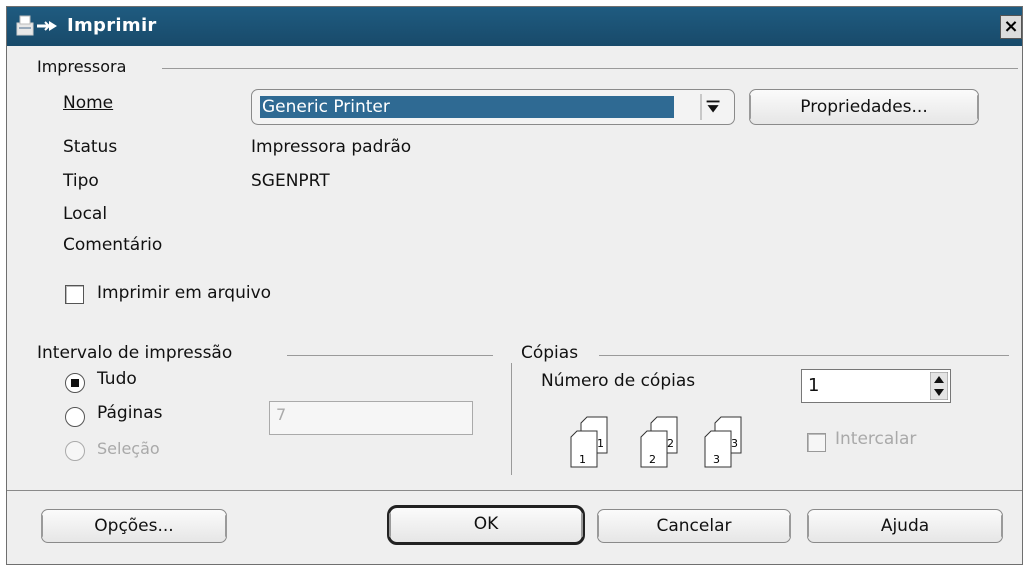  Describe the element at coordinates (876, 439) in the screenshot. I see `collate-label: Intercalar` at that location.